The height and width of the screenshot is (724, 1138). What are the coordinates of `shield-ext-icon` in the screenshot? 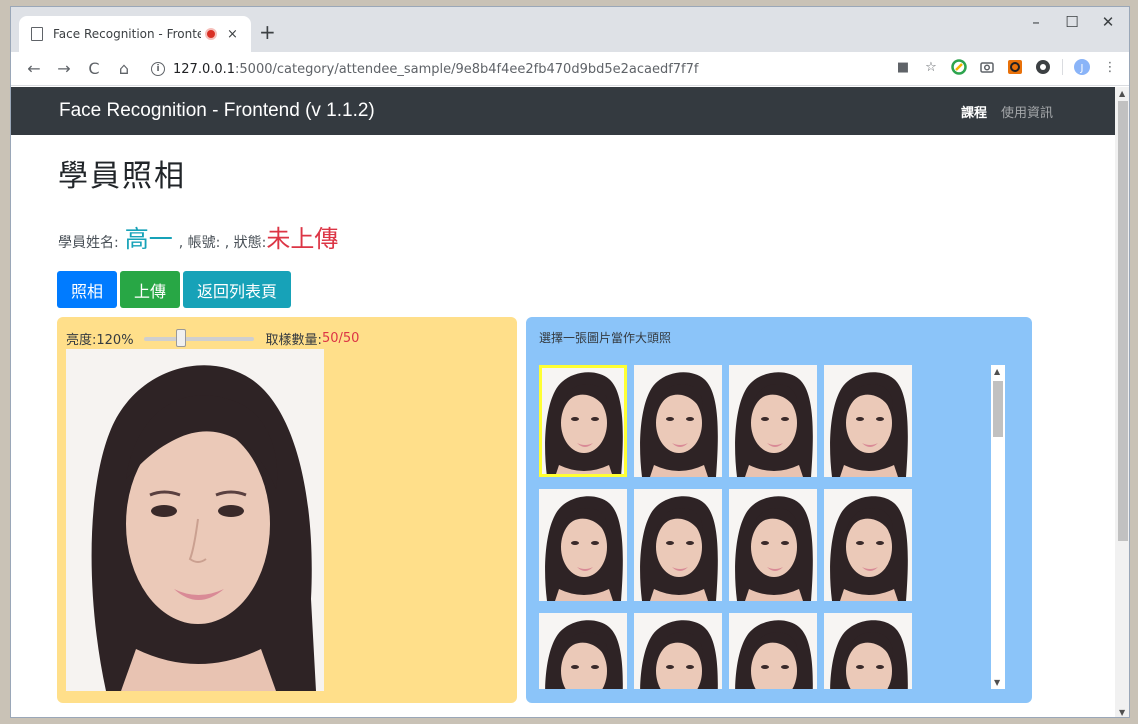 It's located at (1043, 67).